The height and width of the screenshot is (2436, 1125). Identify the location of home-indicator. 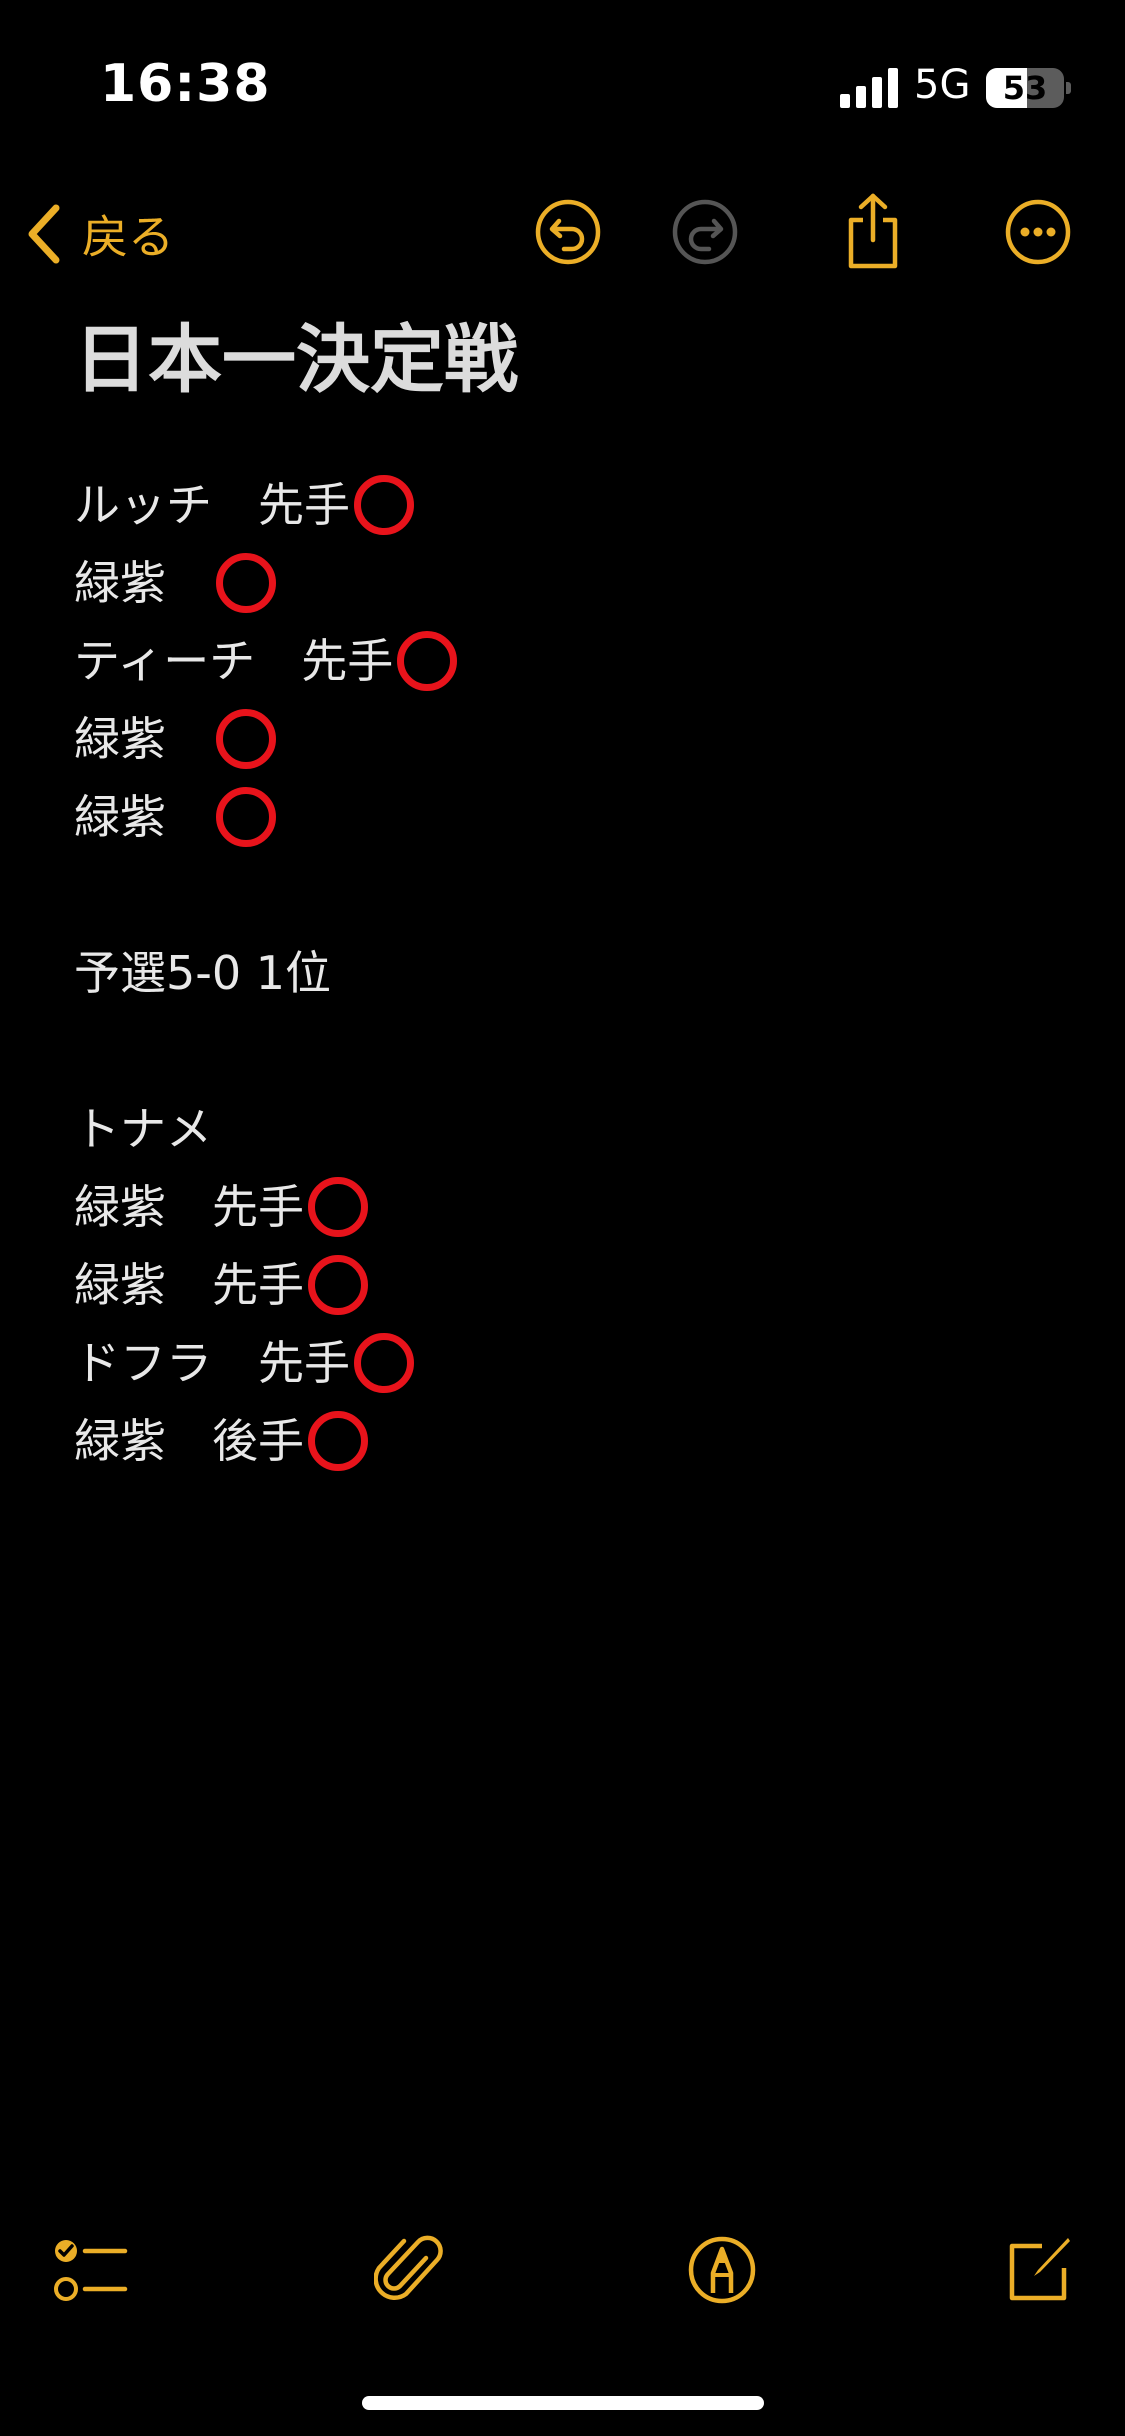
(563, 2403).